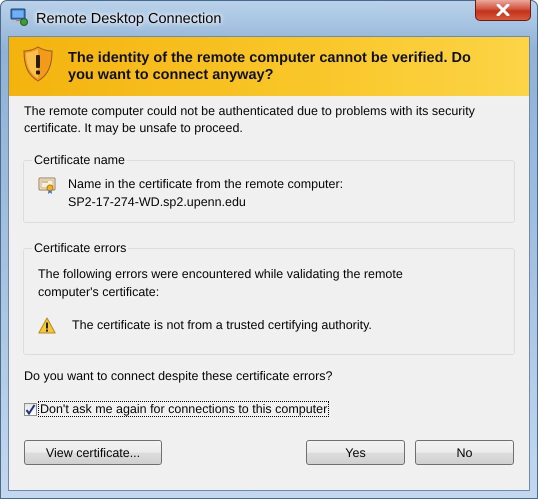 The height and width of the screenshot is (499, 538). What do you see at coordinates (47, 325) in the screenshot?
I see `warning-icon` at bounding box center [47, 325].